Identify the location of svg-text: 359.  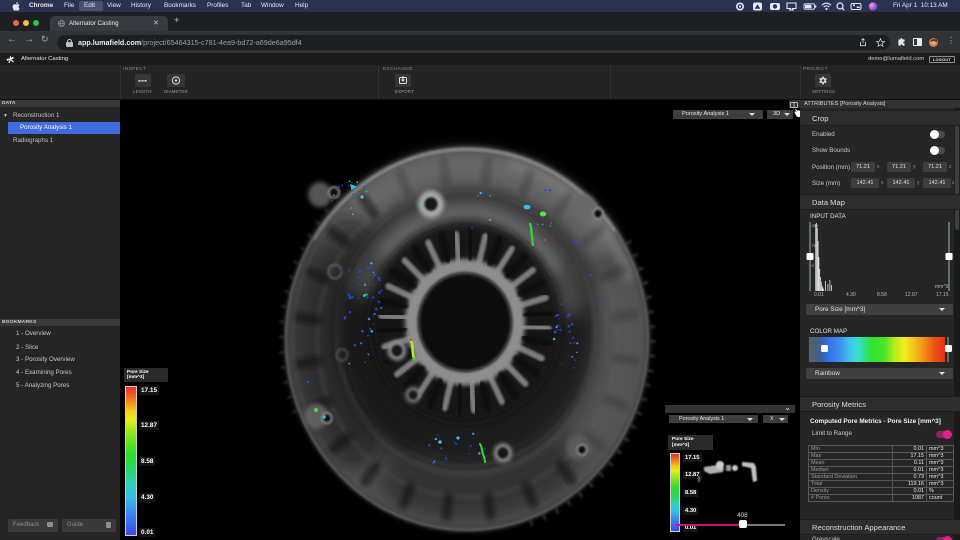
(815, 225).